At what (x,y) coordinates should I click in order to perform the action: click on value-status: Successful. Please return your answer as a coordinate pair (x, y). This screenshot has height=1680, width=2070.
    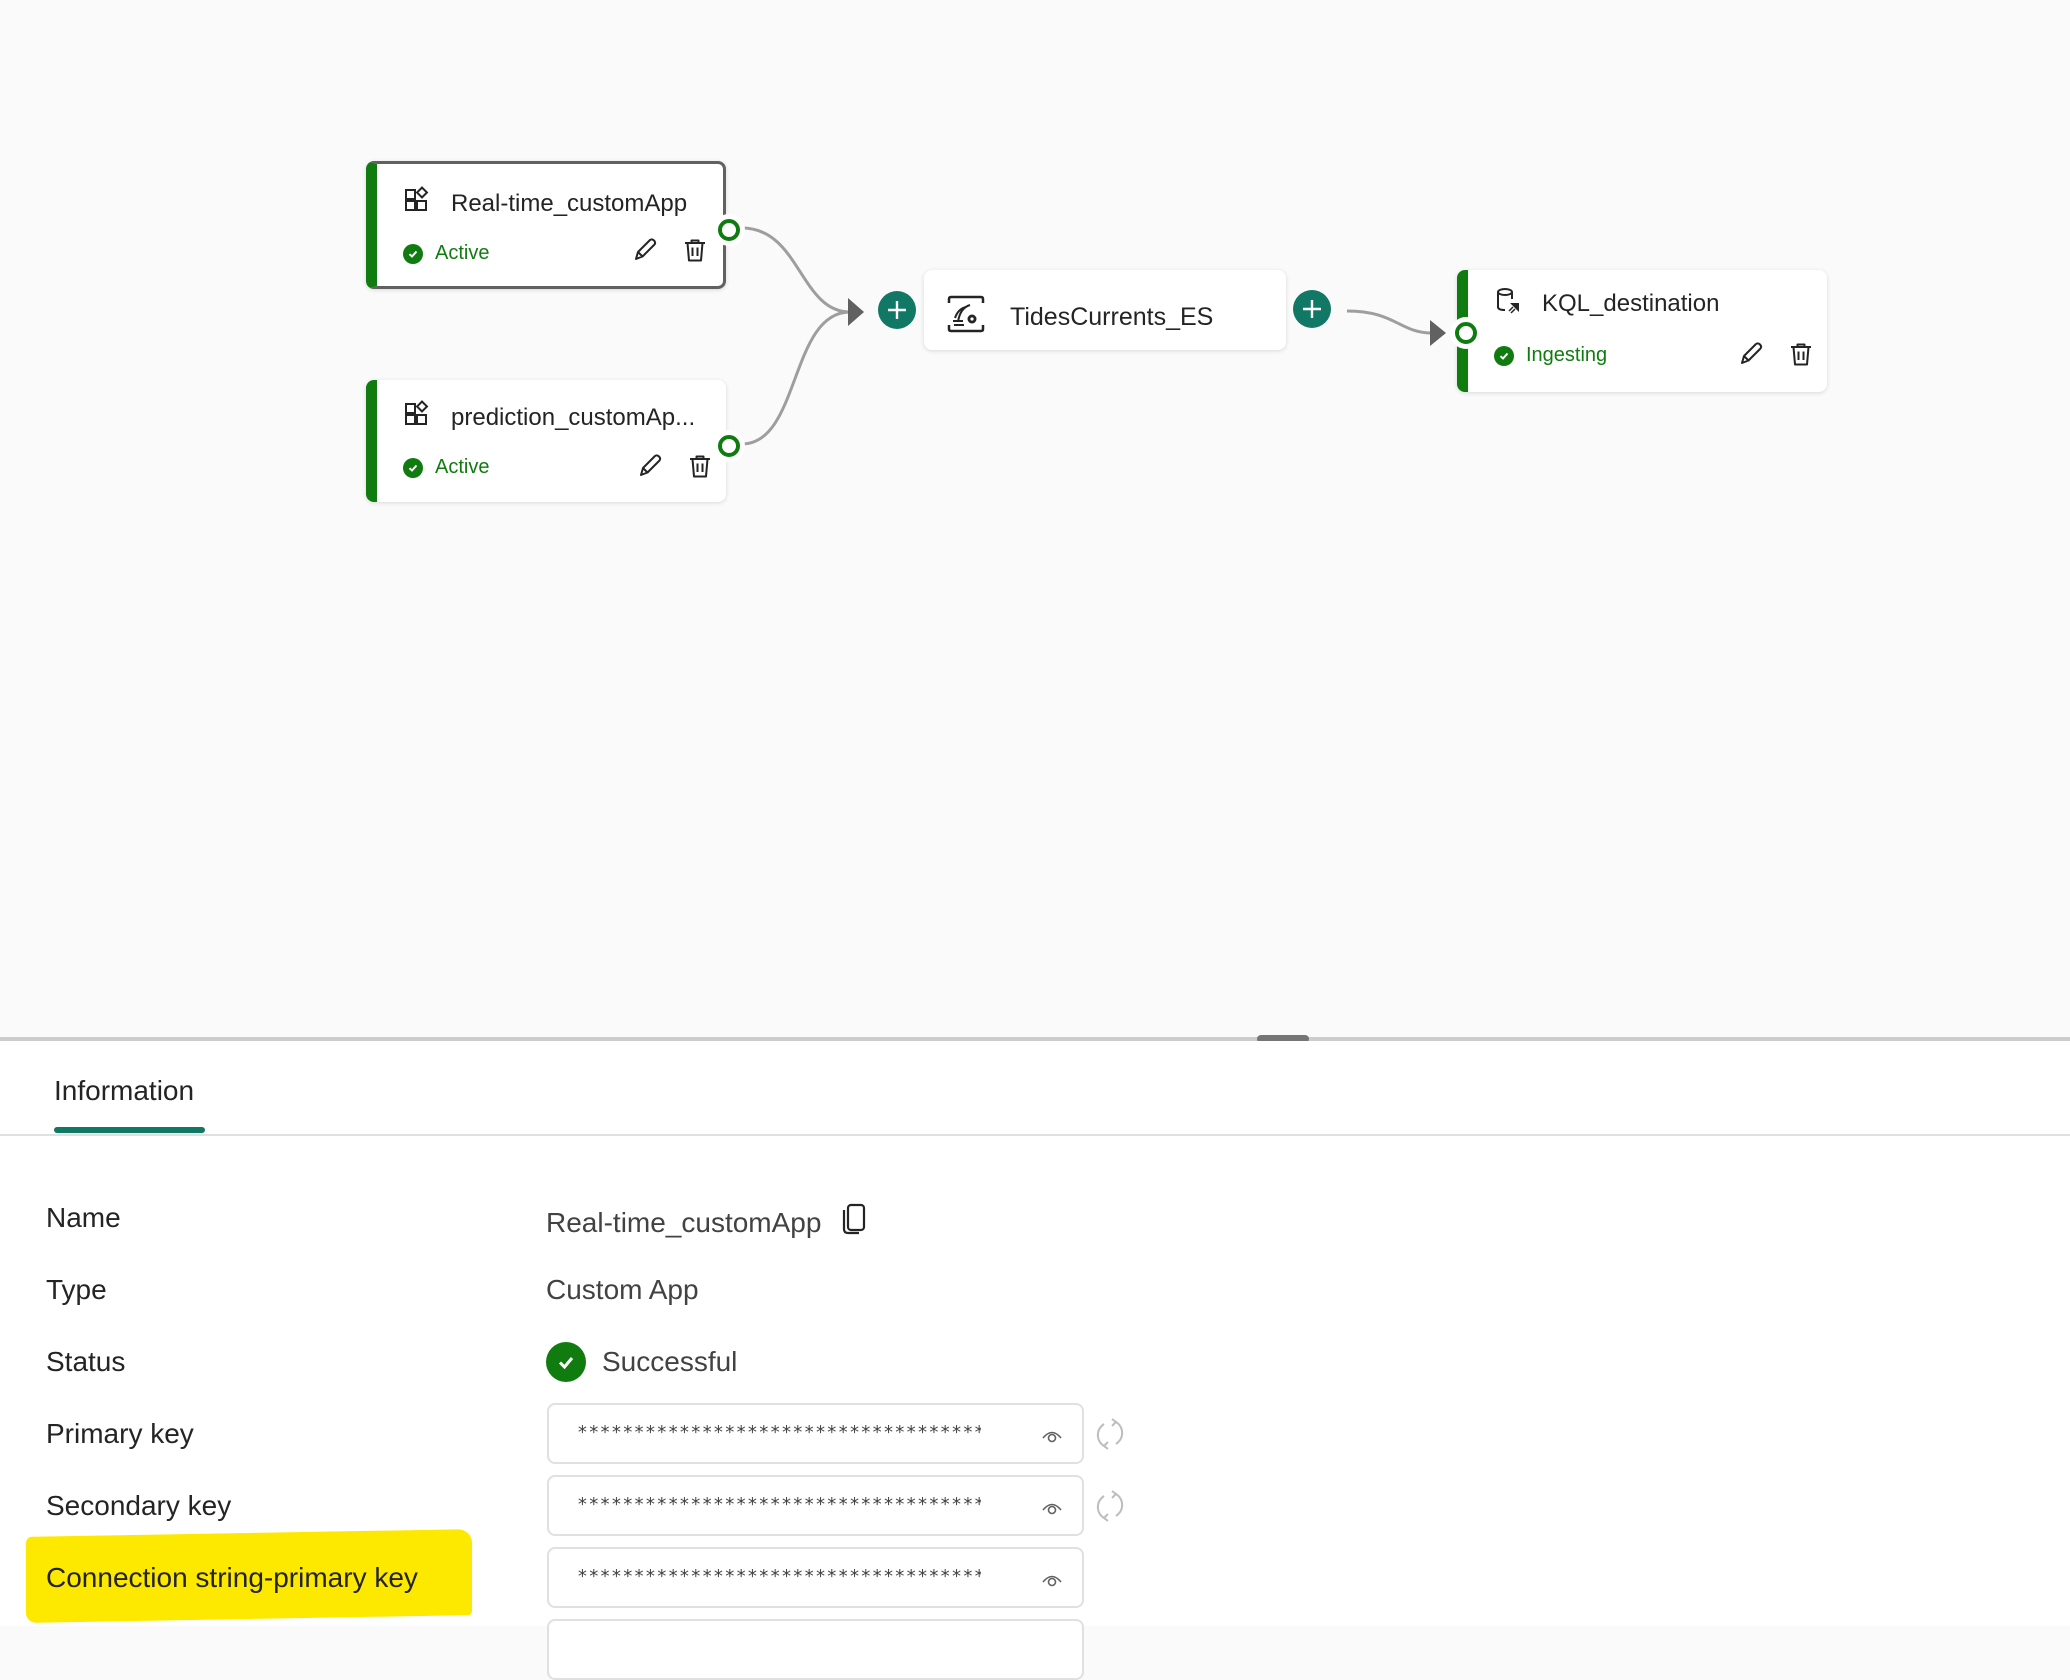
    Looking at the image, I should click on (641, 1362).